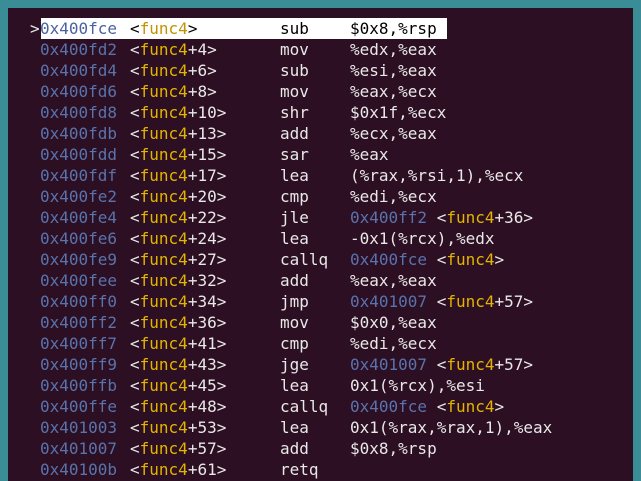  I want to click on offset: +48, so click(202, 406).